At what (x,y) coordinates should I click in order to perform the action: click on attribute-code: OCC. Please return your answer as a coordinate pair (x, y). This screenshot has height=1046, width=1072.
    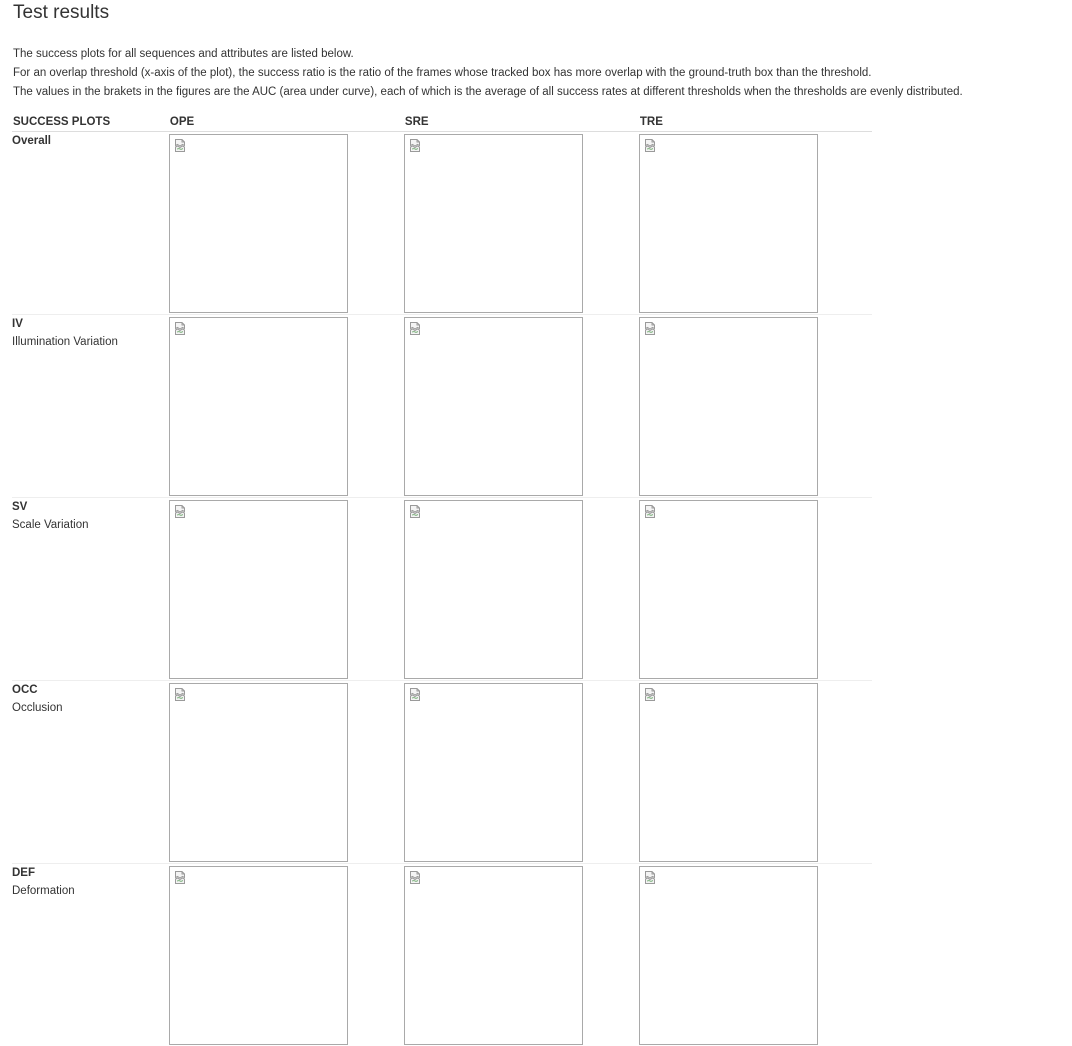
    Looking at the image, I should click on (90, 690).